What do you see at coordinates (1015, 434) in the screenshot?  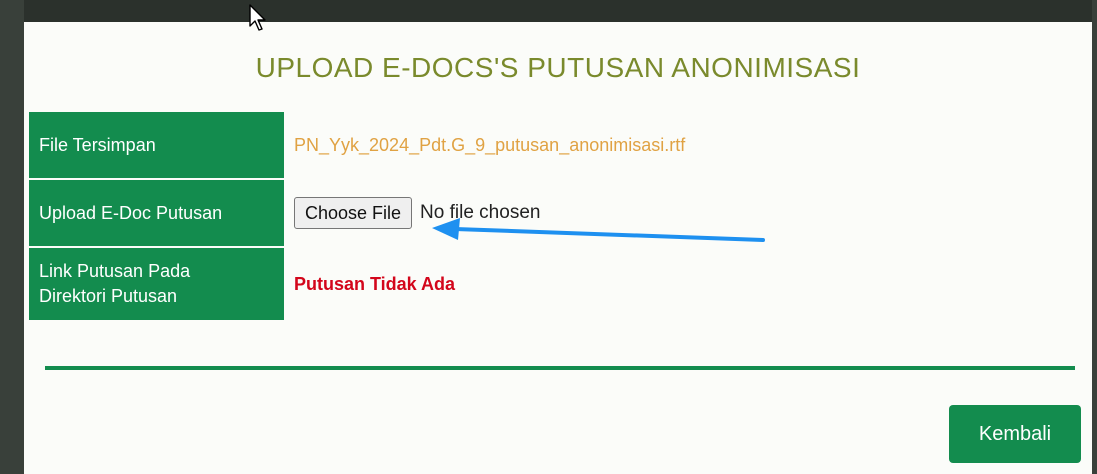 I see `kembali-button: Kembali` at bounding box center [1015, 434].